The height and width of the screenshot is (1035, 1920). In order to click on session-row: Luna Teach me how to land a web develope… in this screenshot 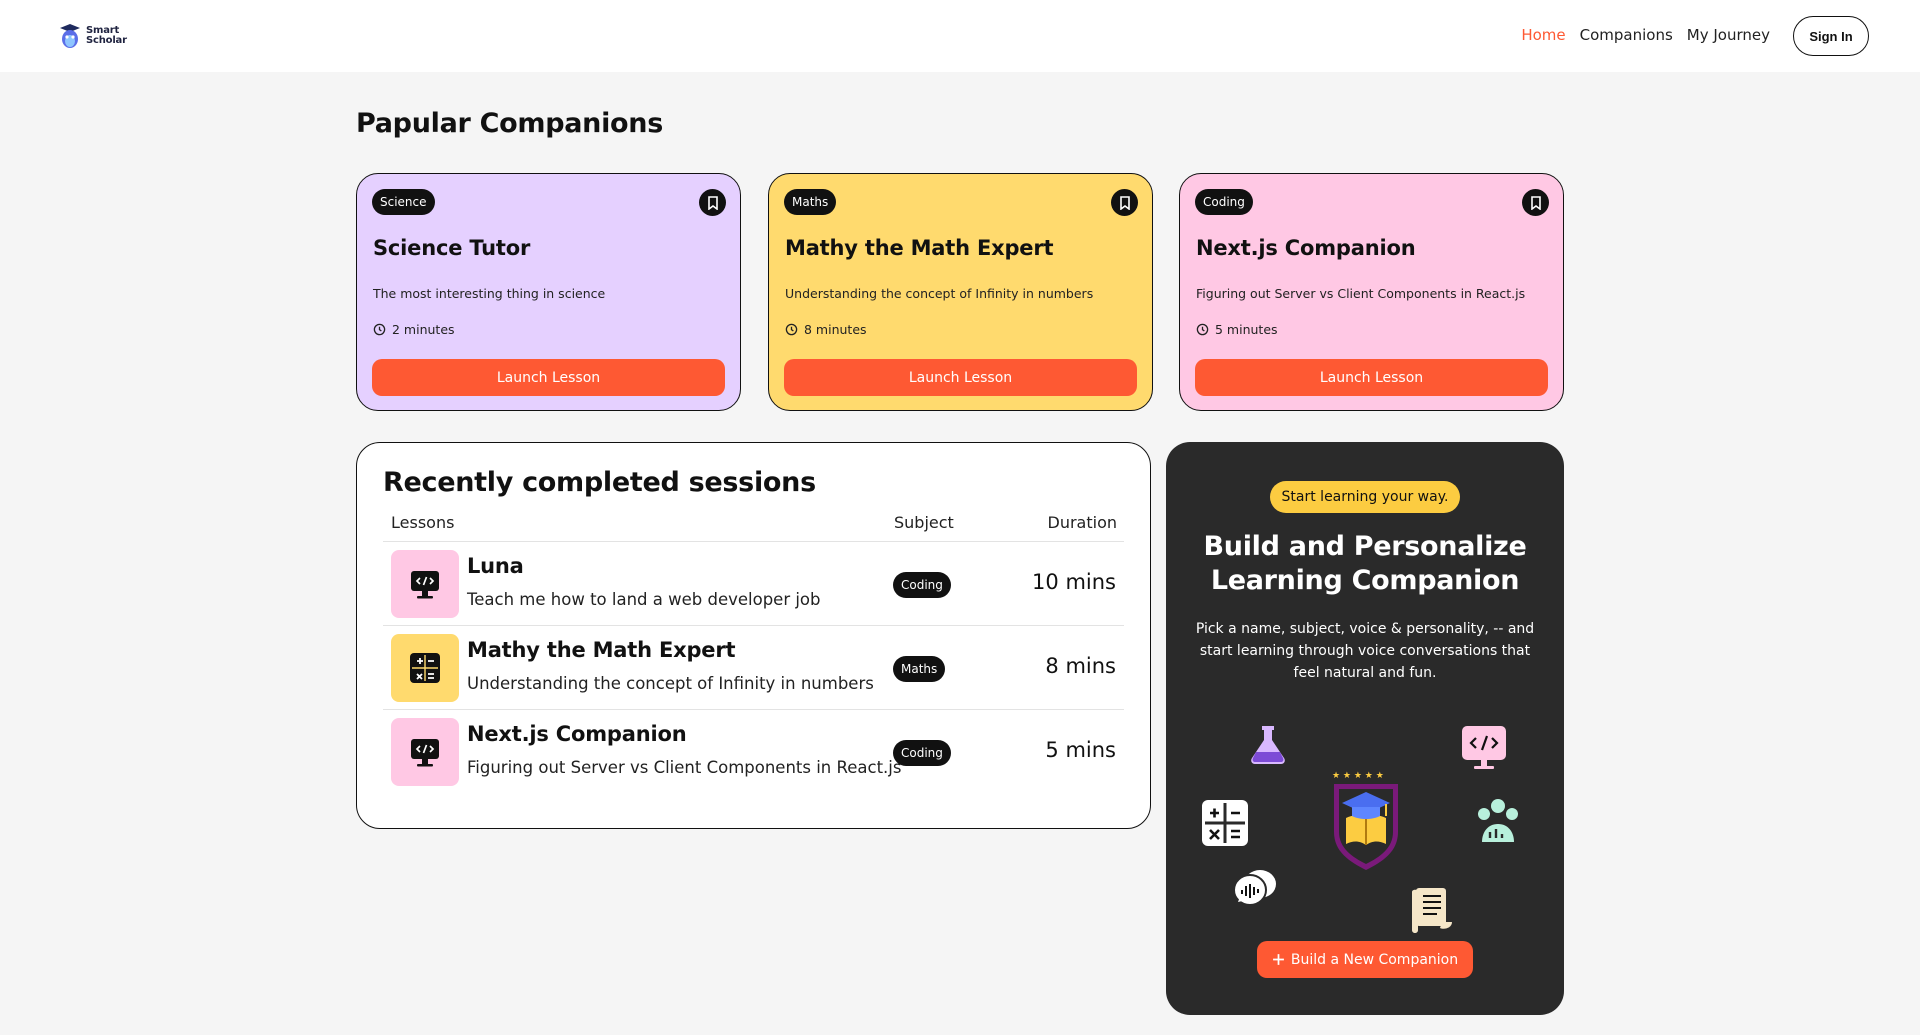, I will do `click(753, 583)`.